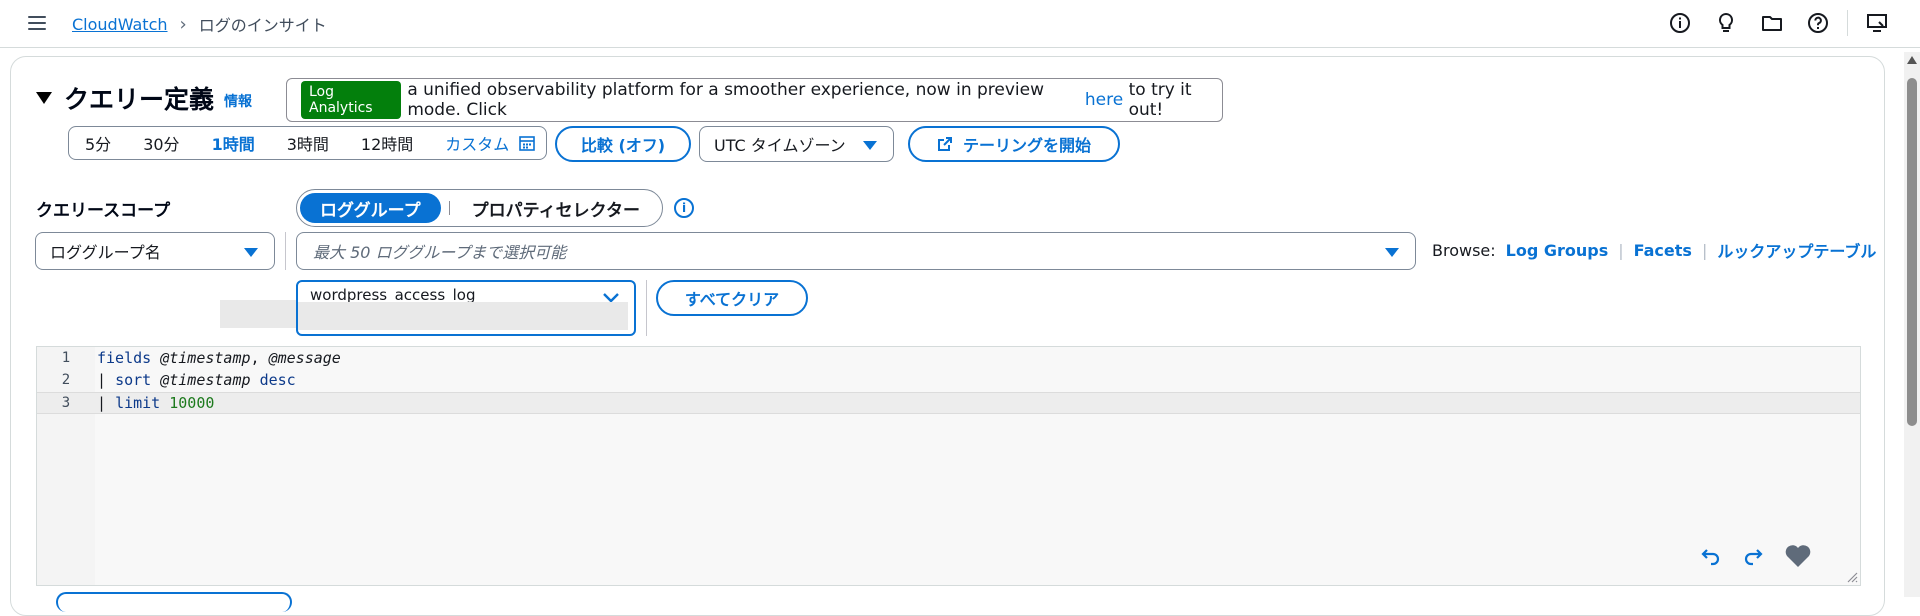 This screenshot has height=616, width=1920. Describe the element at coordinates (66, 358) in the screenshot. I see `line-number: 1` at that location.